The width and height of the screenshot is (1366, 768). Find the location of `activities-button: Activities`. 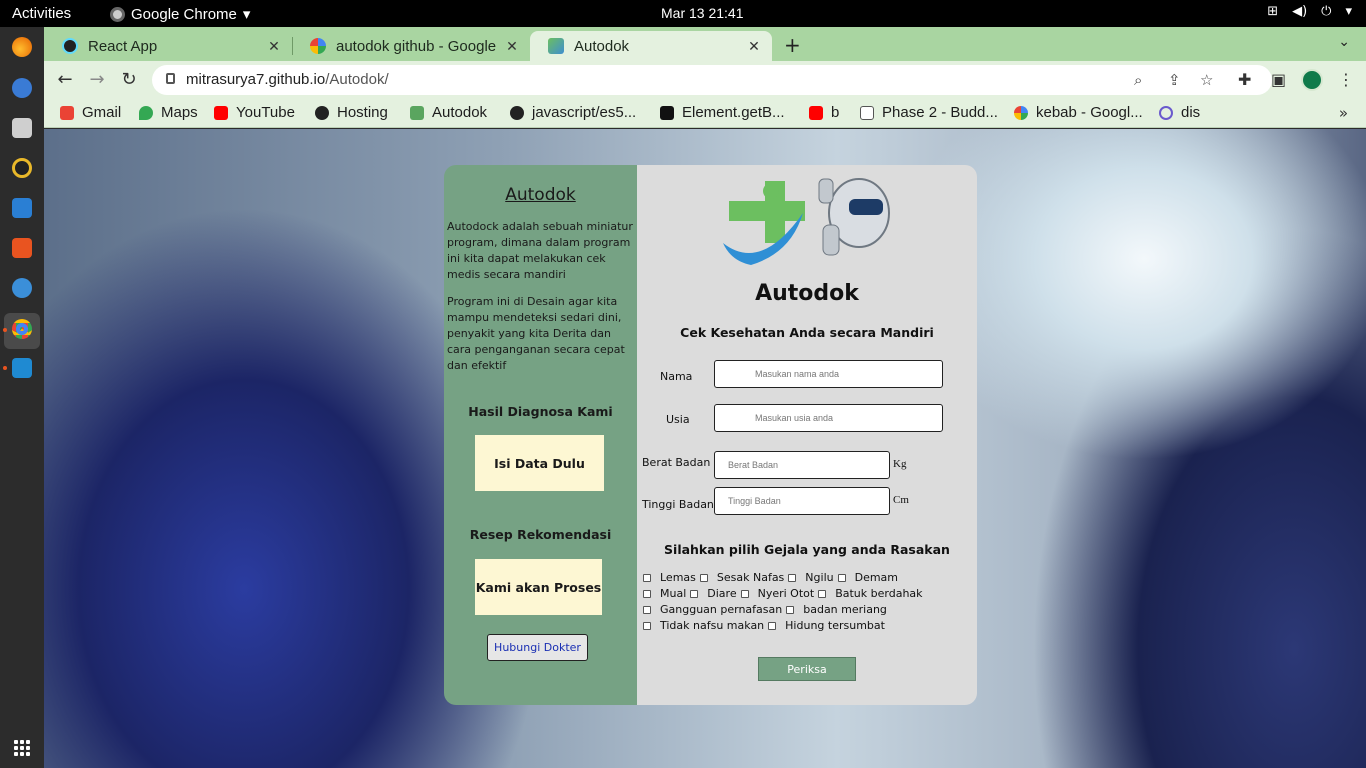

activities-button: Activities is located at coordinates (41, 13).